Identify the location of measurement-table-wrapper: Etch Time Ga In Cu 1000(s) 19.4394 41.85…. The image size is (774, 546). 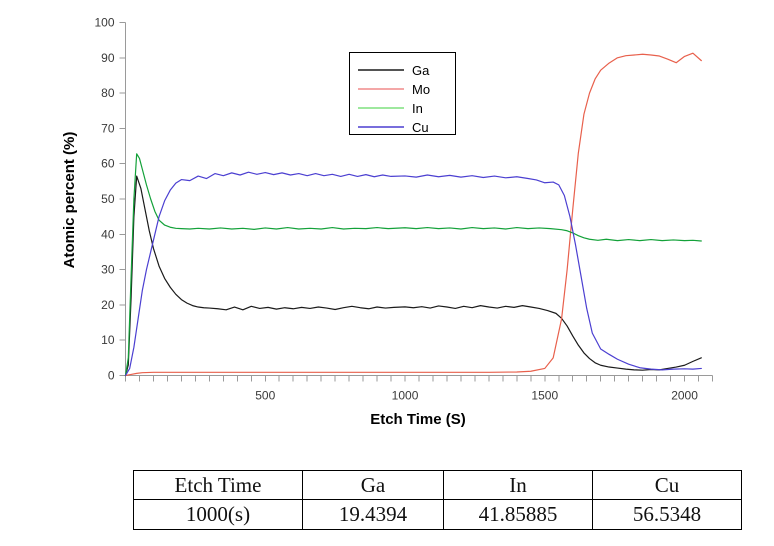
(437, 499).